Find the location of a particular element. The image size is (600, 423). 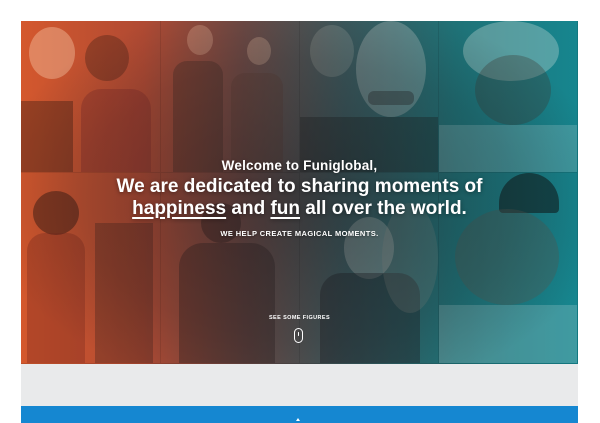

happiness-word: happiness is located at coordinates (179, 208).